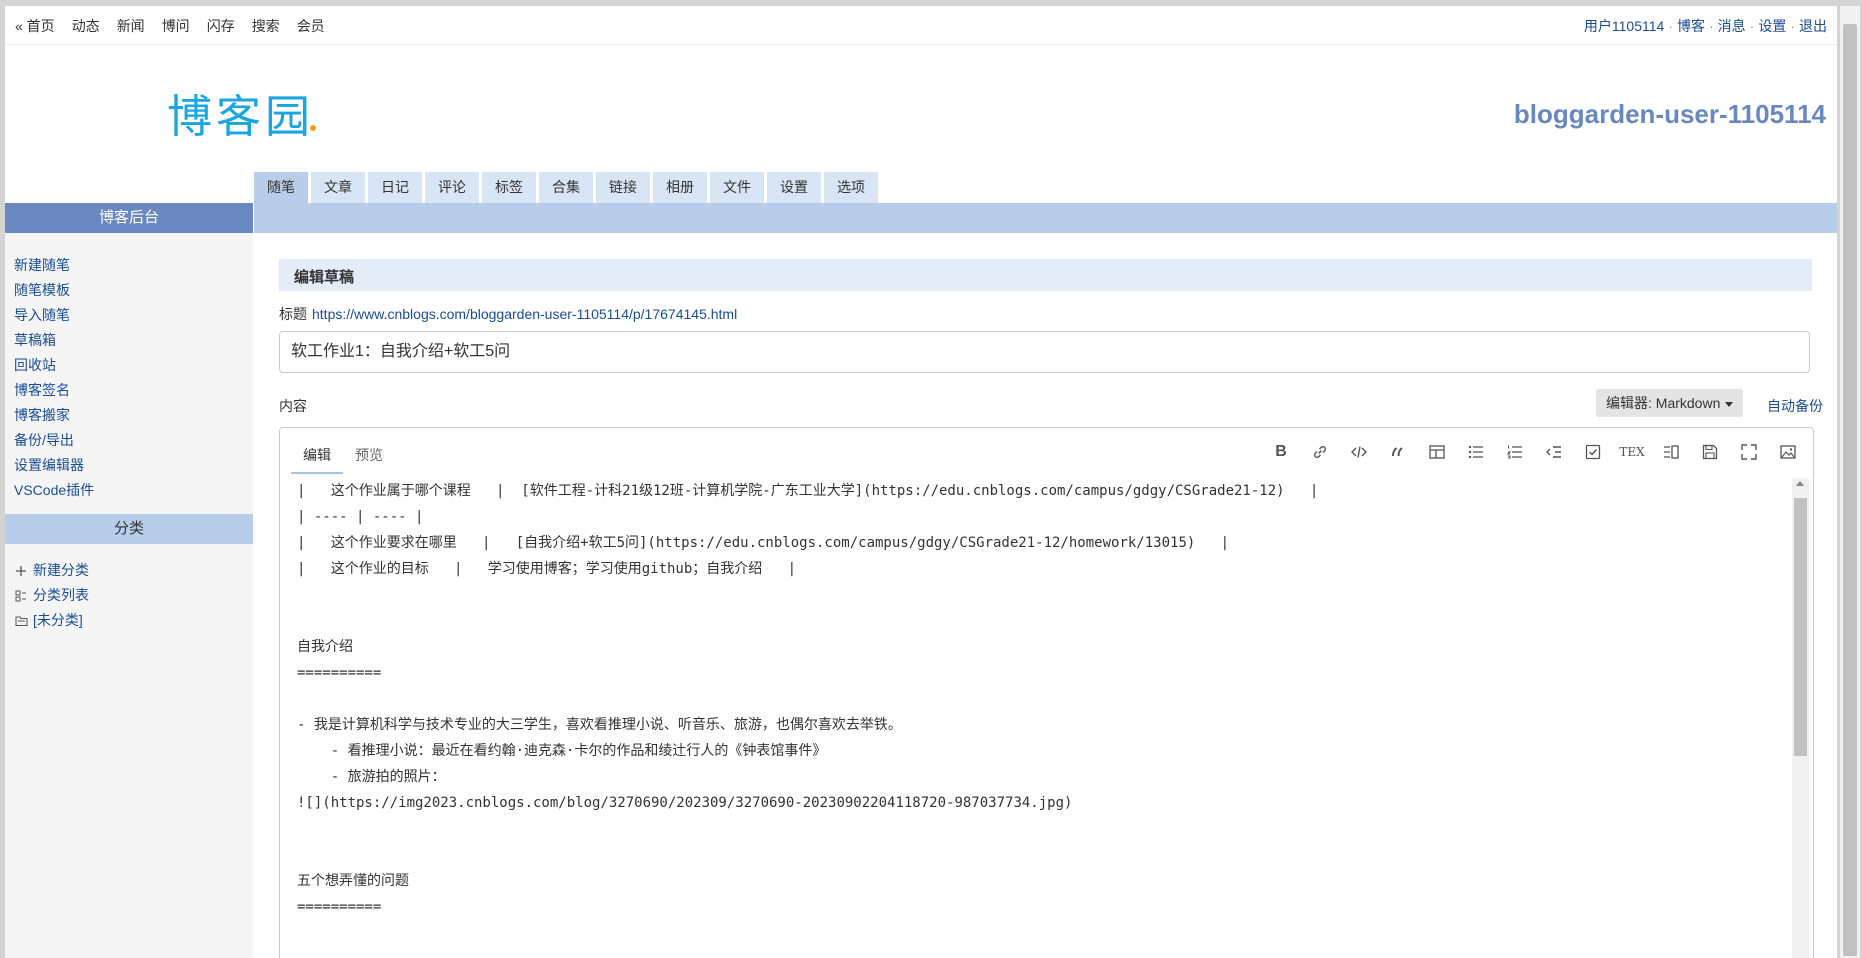 Image resolution: width=1862 pixels, height=958 pixels. What do you see at coordinates (241, 116) in the screenshot?
I see `logo-text: 博客园` at bounding box center [241, 116].